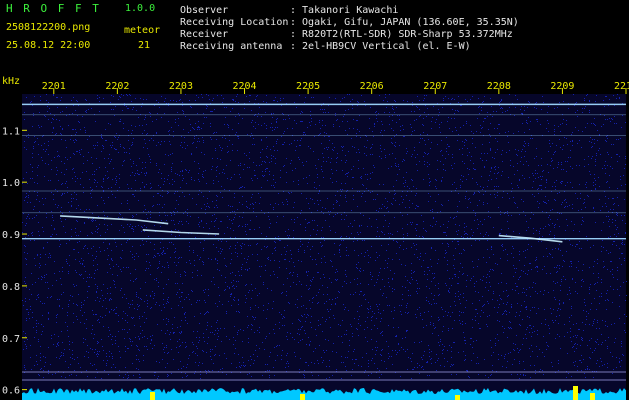 This screenshot has height=400, width=629. What do you see at coordinates (401, 34) in the screenshot?
I see `receiver-value: : R820T2(RTL-SDR) SDR-Sharp 53.372MHz` at bounding box center [401, 34].